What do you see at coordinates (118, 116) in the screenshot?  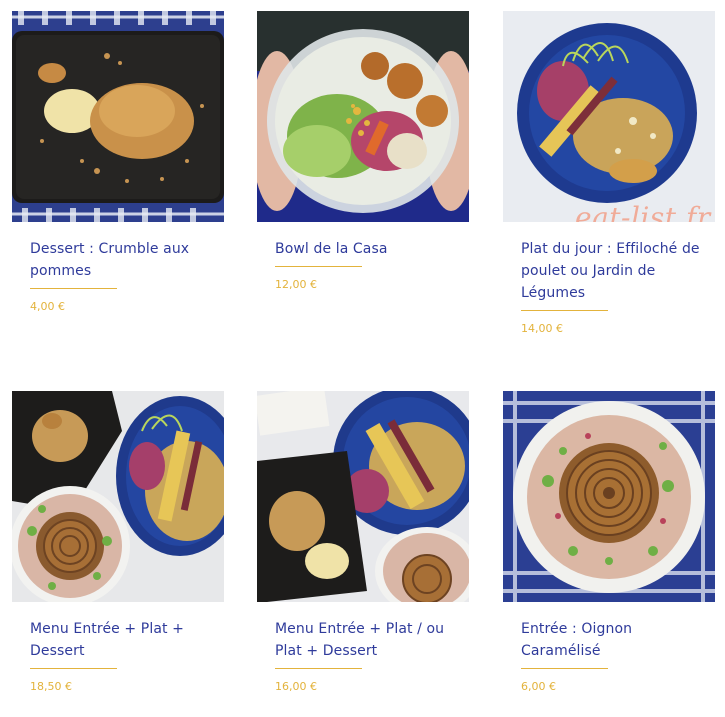 I see `crumble-photo` at bounding box center [118, 116].